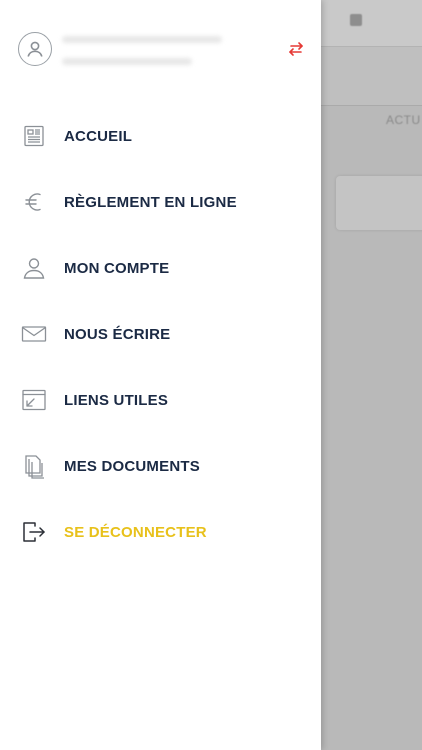 The height and width of the screenshot is (750, 422). I want to click on menu-item-reglement-en-ligne: RÈGLEMENT EN LIGNE, so click(160, 202).